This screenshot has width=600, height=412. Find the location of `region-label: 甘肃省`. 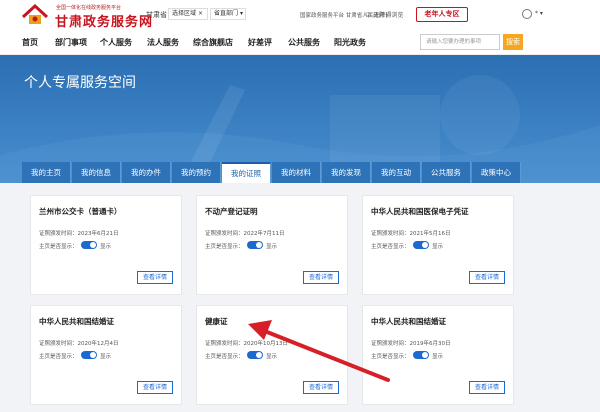

region-label: 甘肃省 is located at coordinates (156, 15).